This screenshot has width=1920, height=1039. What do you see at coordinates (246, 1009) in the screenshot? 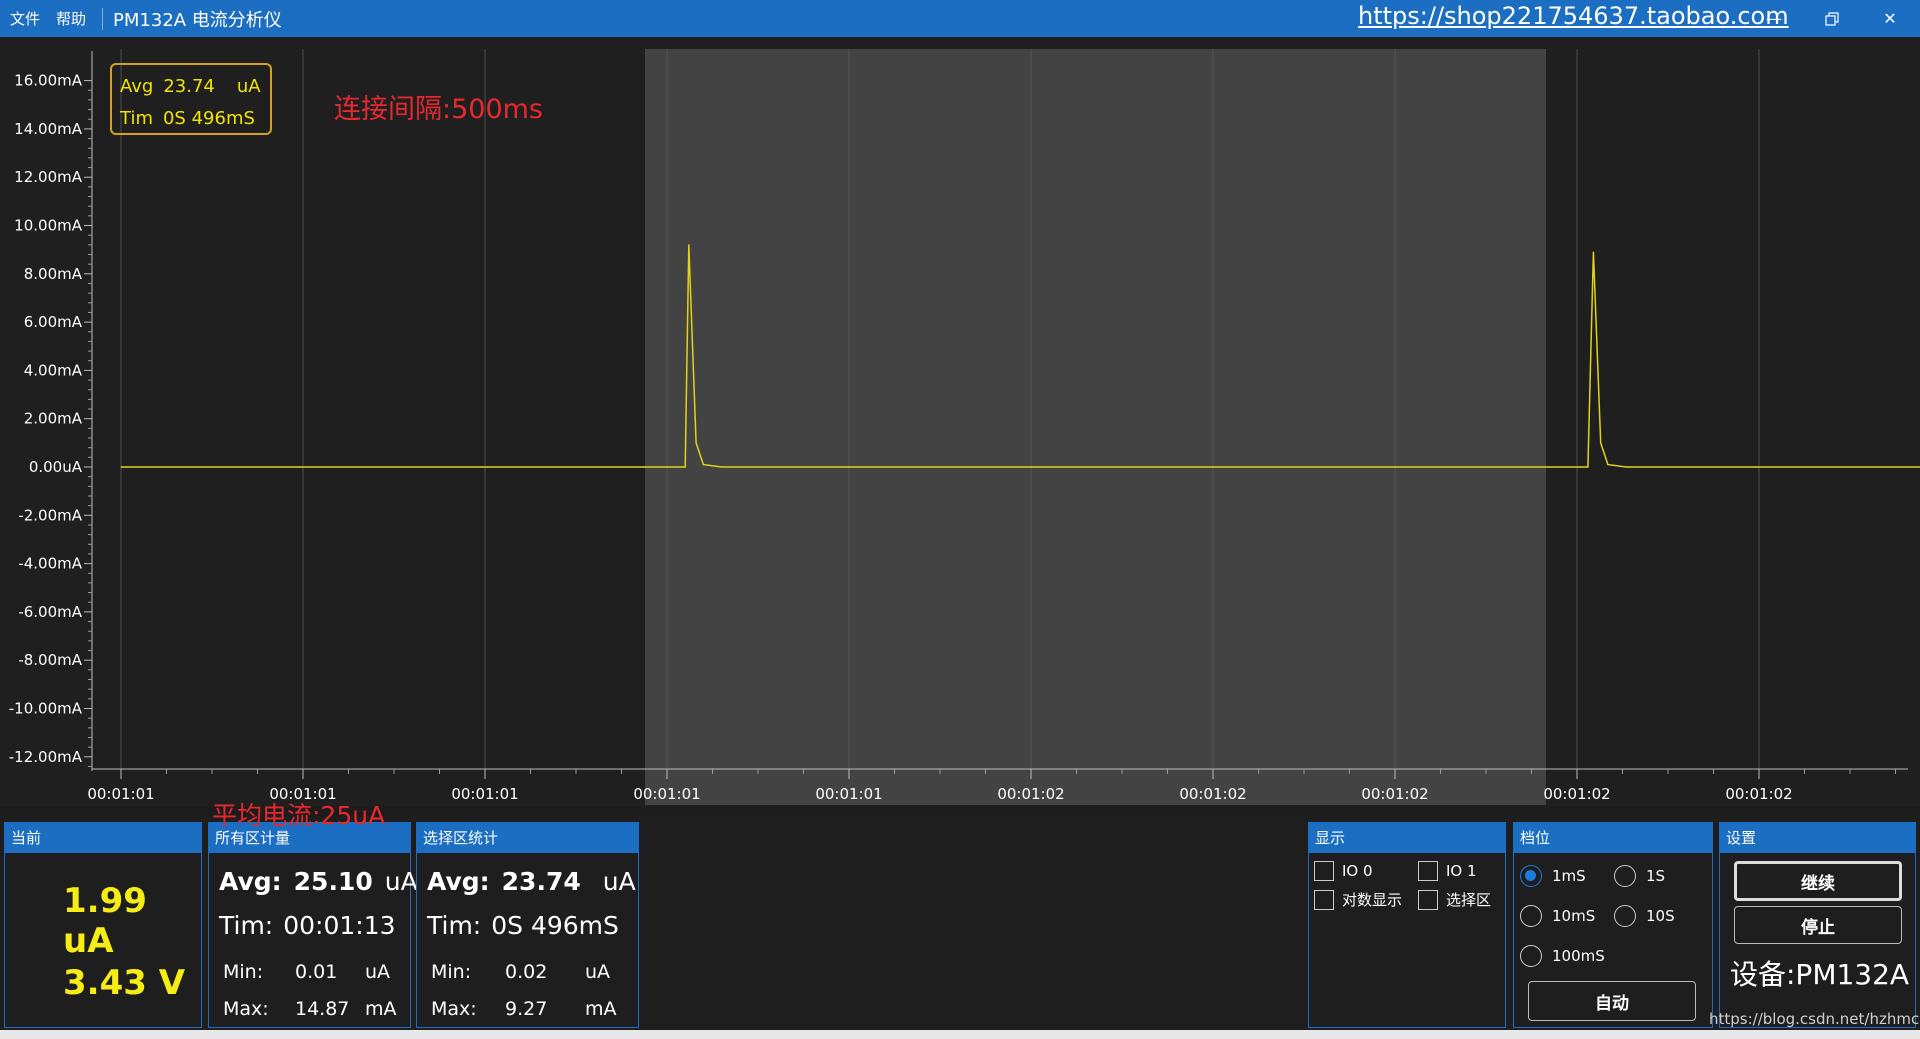
I see `all-max-label: Max:` at bounding box center [246, 1009].